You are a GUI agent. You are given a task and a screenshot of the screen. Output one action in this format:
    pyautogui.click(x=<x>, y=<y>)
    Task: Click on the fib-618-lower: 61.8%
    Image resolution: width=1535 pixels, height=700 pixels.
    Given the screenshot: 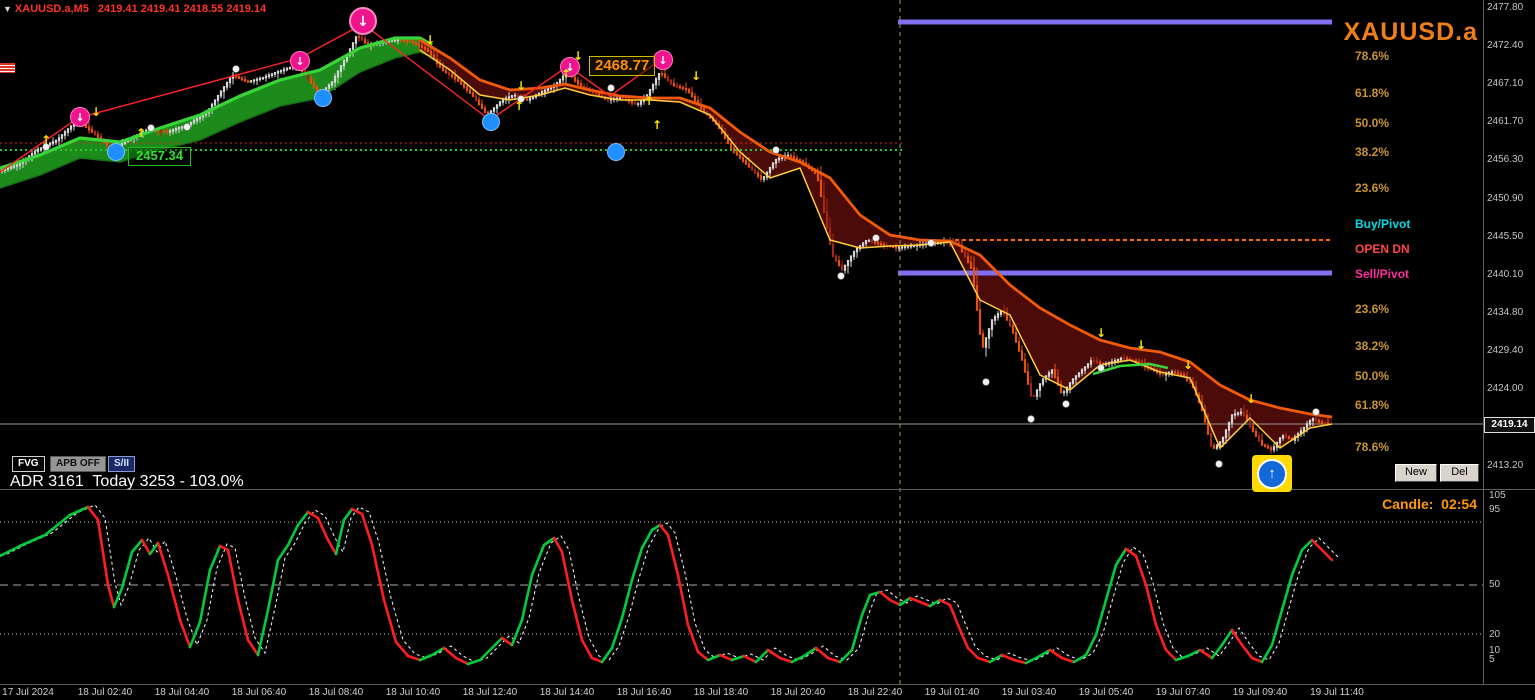 What is the action you would take?
    pyautogui.click(x=1372, y=405)
    